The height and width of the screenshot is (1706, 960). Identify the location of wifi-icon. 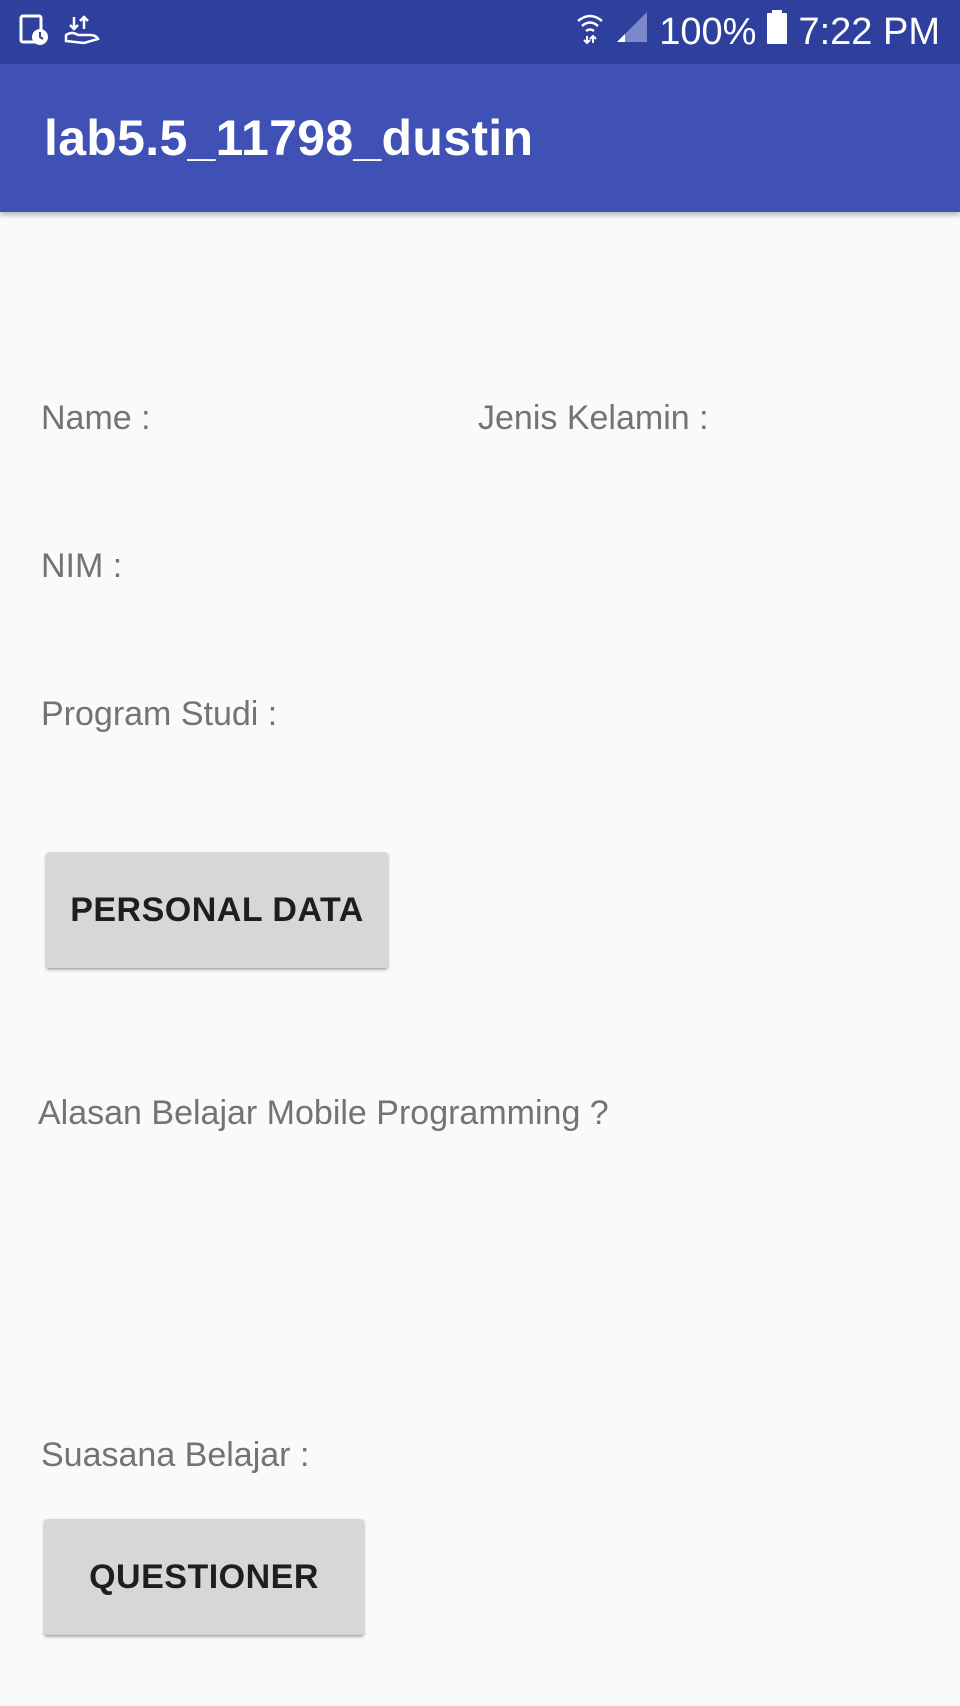
(590, 32).